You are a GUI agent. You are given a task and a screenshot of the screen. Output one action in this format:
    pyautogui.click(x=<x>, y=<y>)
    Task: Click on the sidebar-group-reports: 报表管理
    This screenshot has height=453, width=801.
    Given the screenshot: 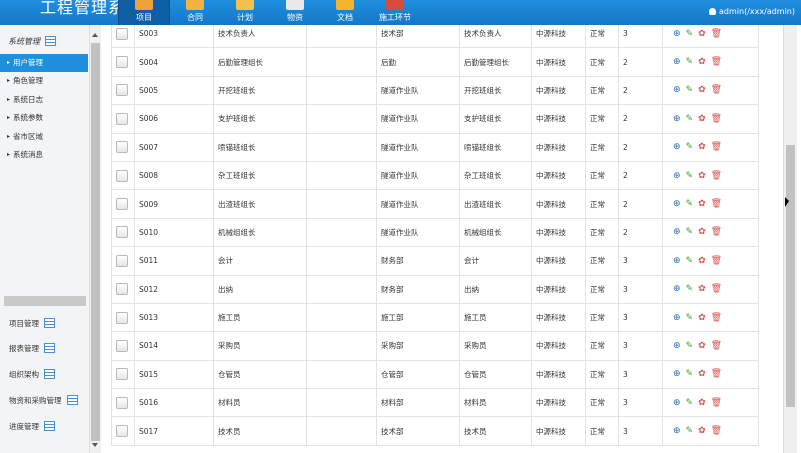 What is the action you would take?
    pyautogui.click(x=32, y=348)
    